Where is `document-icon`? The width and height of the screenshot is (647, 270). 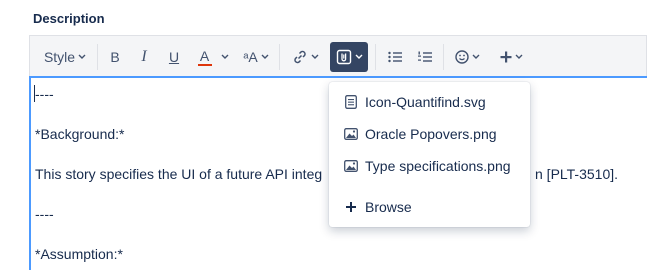 document-icon is located at coordinates (351, 102).